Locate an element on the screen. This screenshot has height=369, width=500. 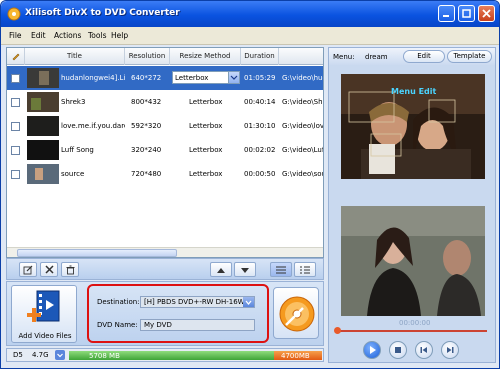
column-title: Title is located at coordinates (75, 56).